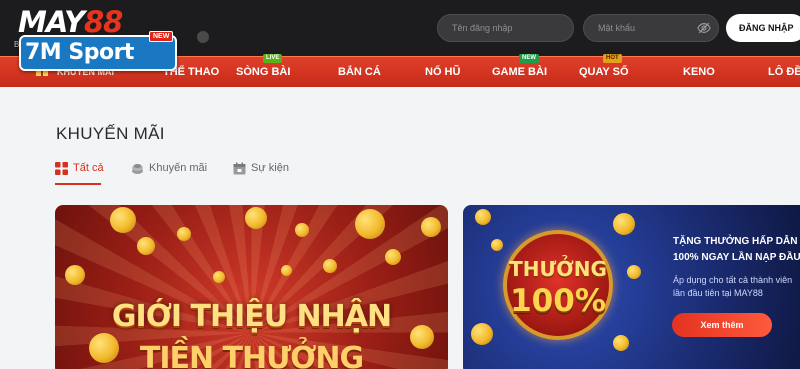 This screenshot has height=369, width=800. Describe the element at coordinates (519, 71) in the screenshot. I see `nav-item-game-bai: GAME BÀI NEW` at that location.